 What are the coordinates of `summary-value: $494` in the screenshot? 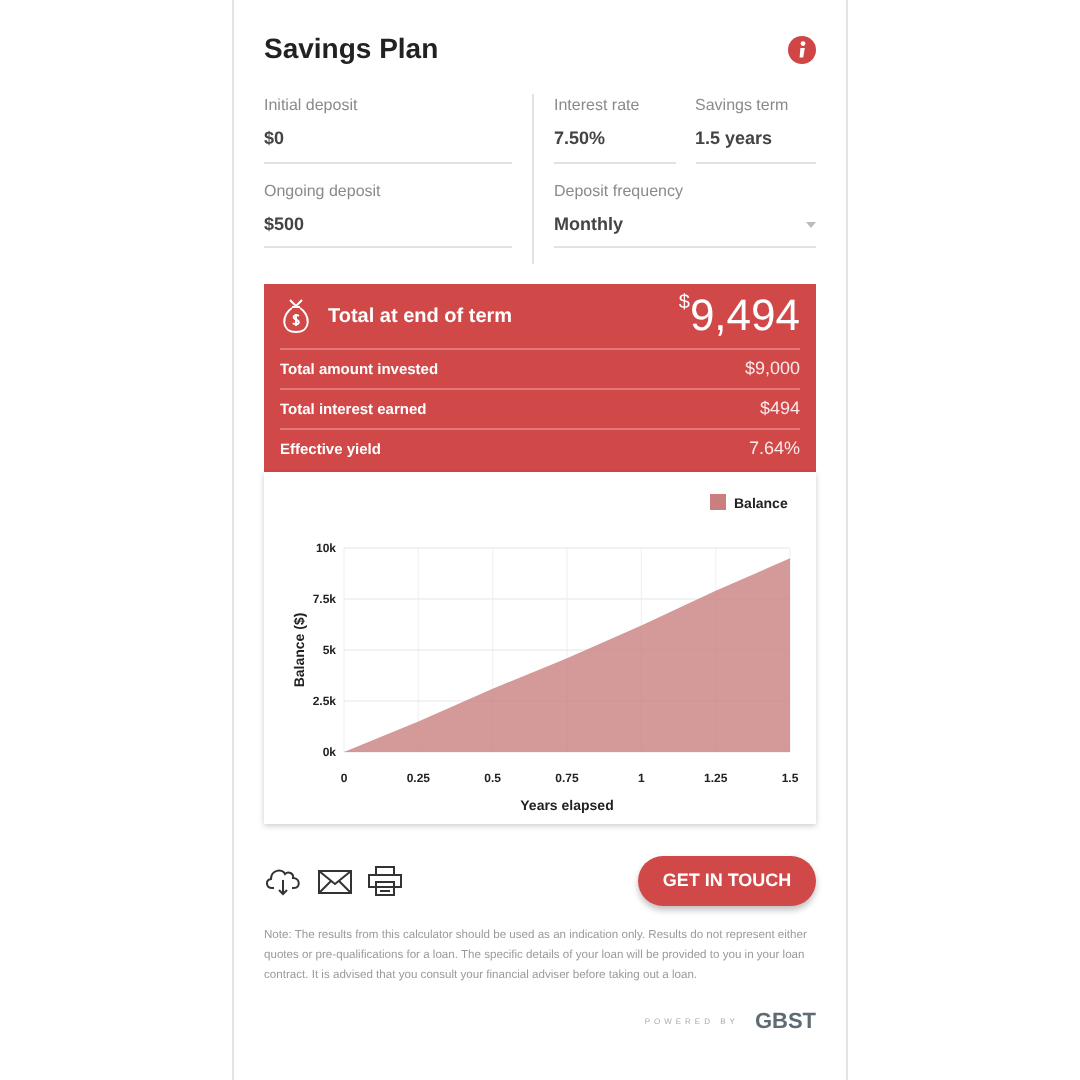 It's located at (779, 408).